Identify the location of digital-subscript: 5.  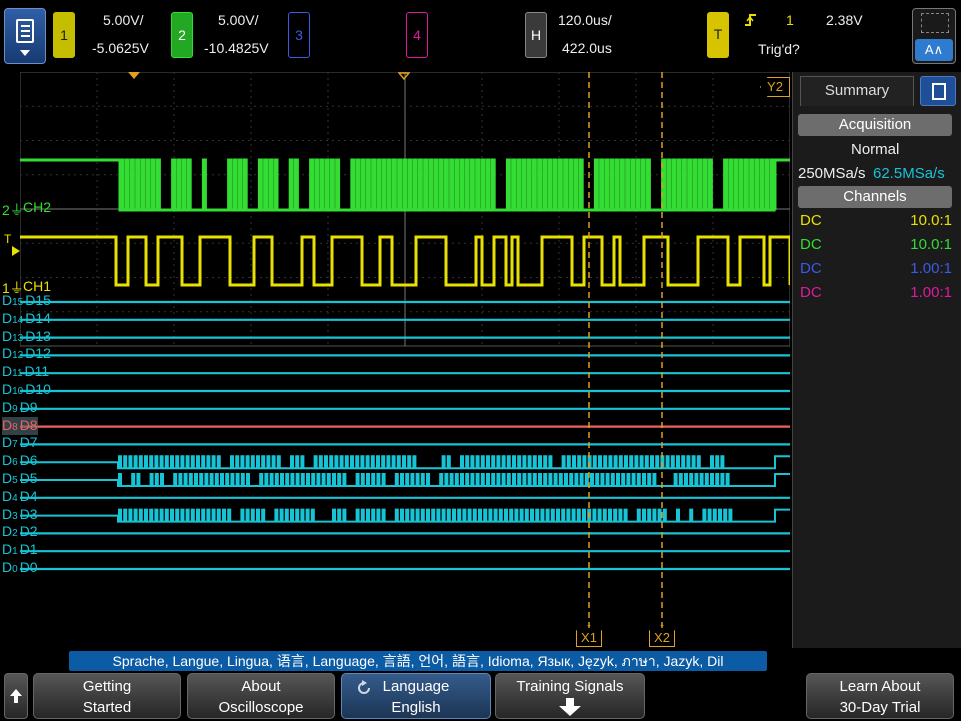
(15, 480).